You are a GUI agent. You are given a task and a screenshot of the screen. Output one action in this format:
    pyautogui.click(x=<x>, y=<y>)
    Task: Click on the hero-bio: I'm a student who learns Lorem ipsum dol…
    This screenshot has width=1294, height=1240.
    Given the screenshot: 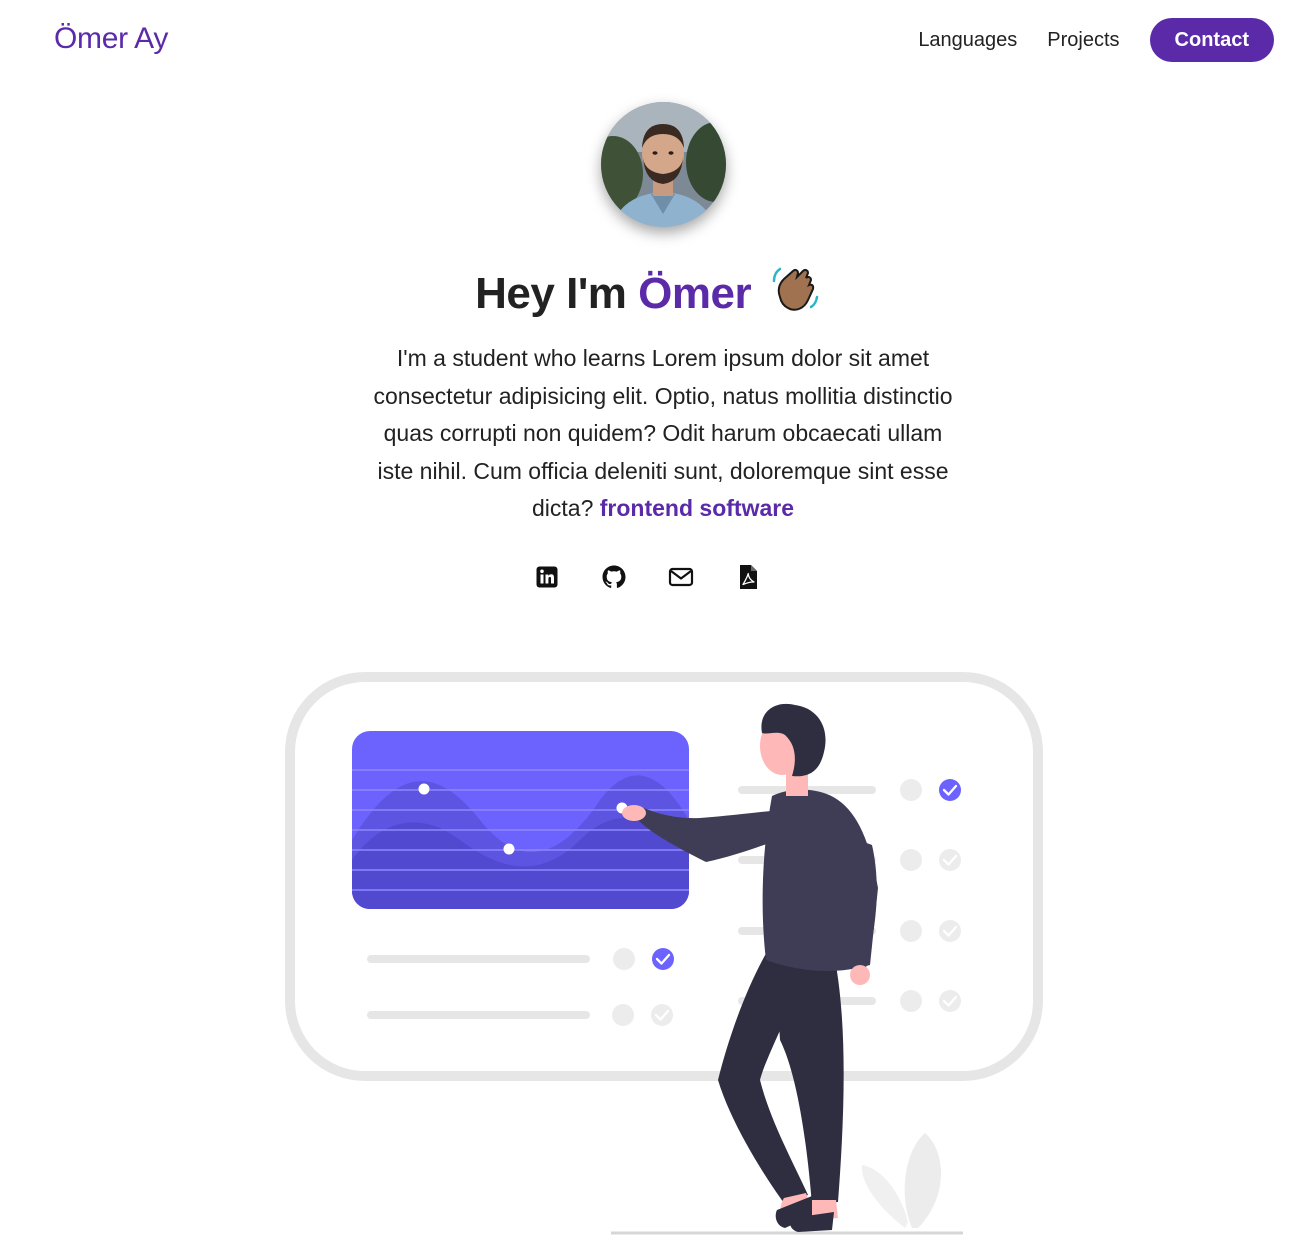 What is the action you would take?
    pyautogui.click(x=663, y=434)
    